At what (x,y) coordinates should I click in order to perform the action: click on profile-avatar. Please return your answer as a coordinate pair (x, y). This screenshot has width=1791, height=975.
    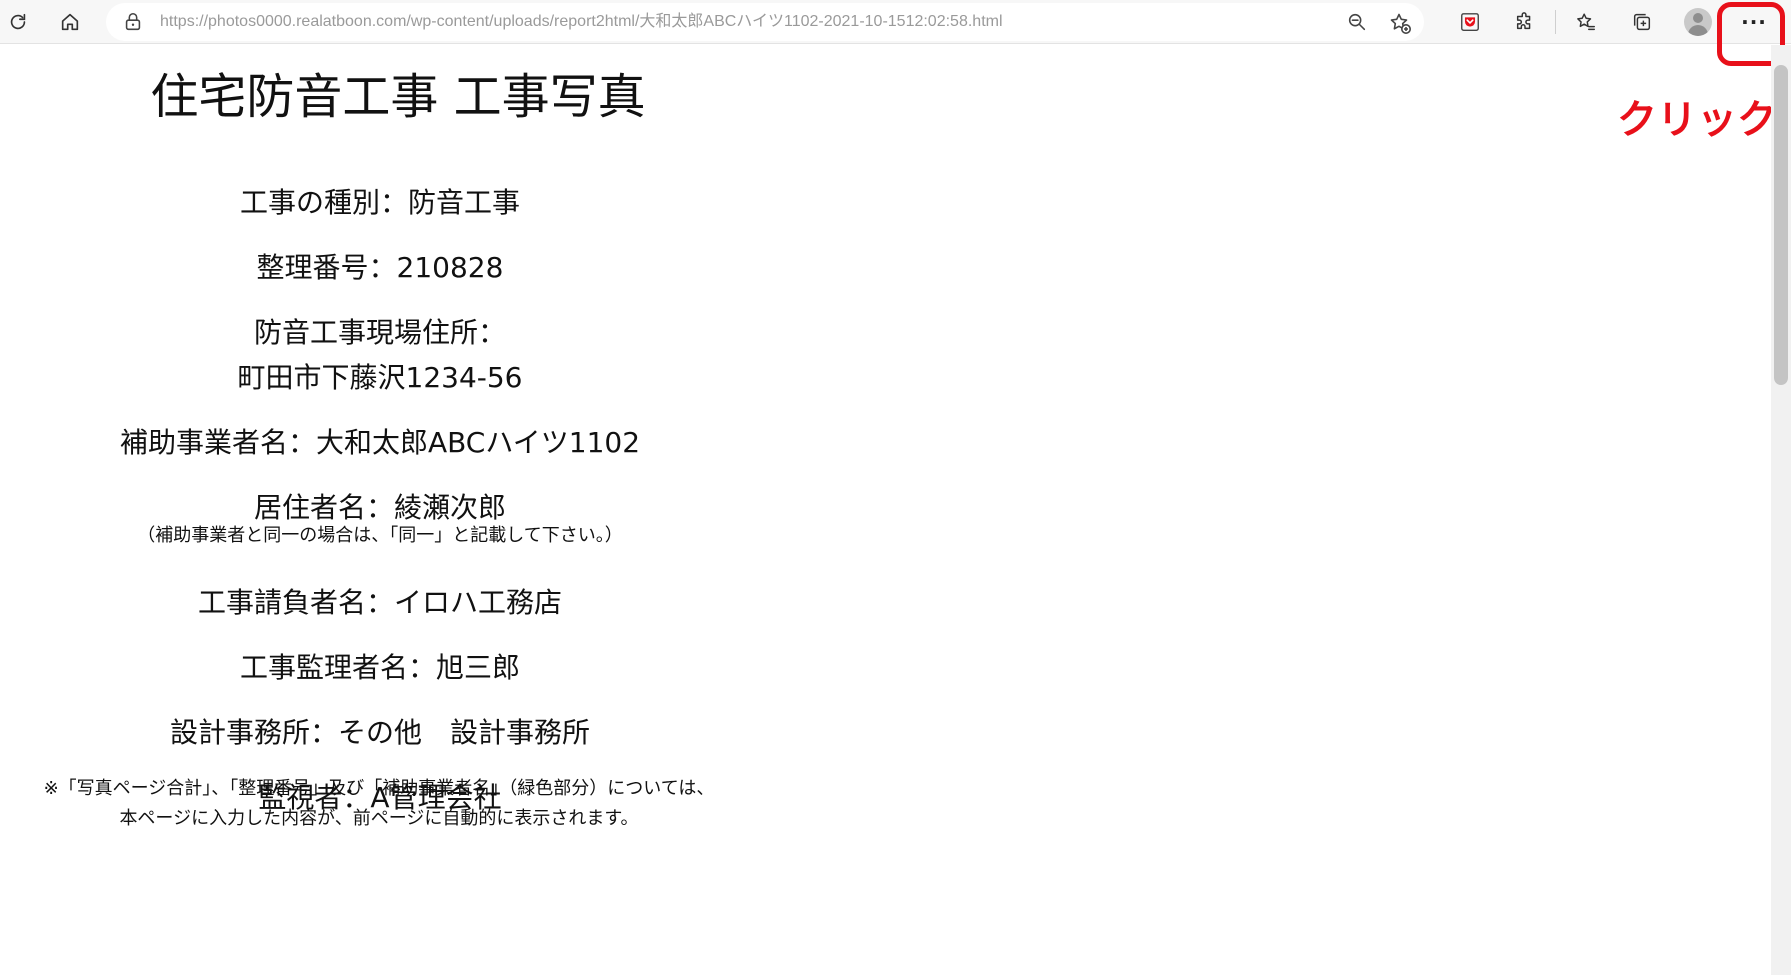
    Looking at the image, I should click on (1698, 22).